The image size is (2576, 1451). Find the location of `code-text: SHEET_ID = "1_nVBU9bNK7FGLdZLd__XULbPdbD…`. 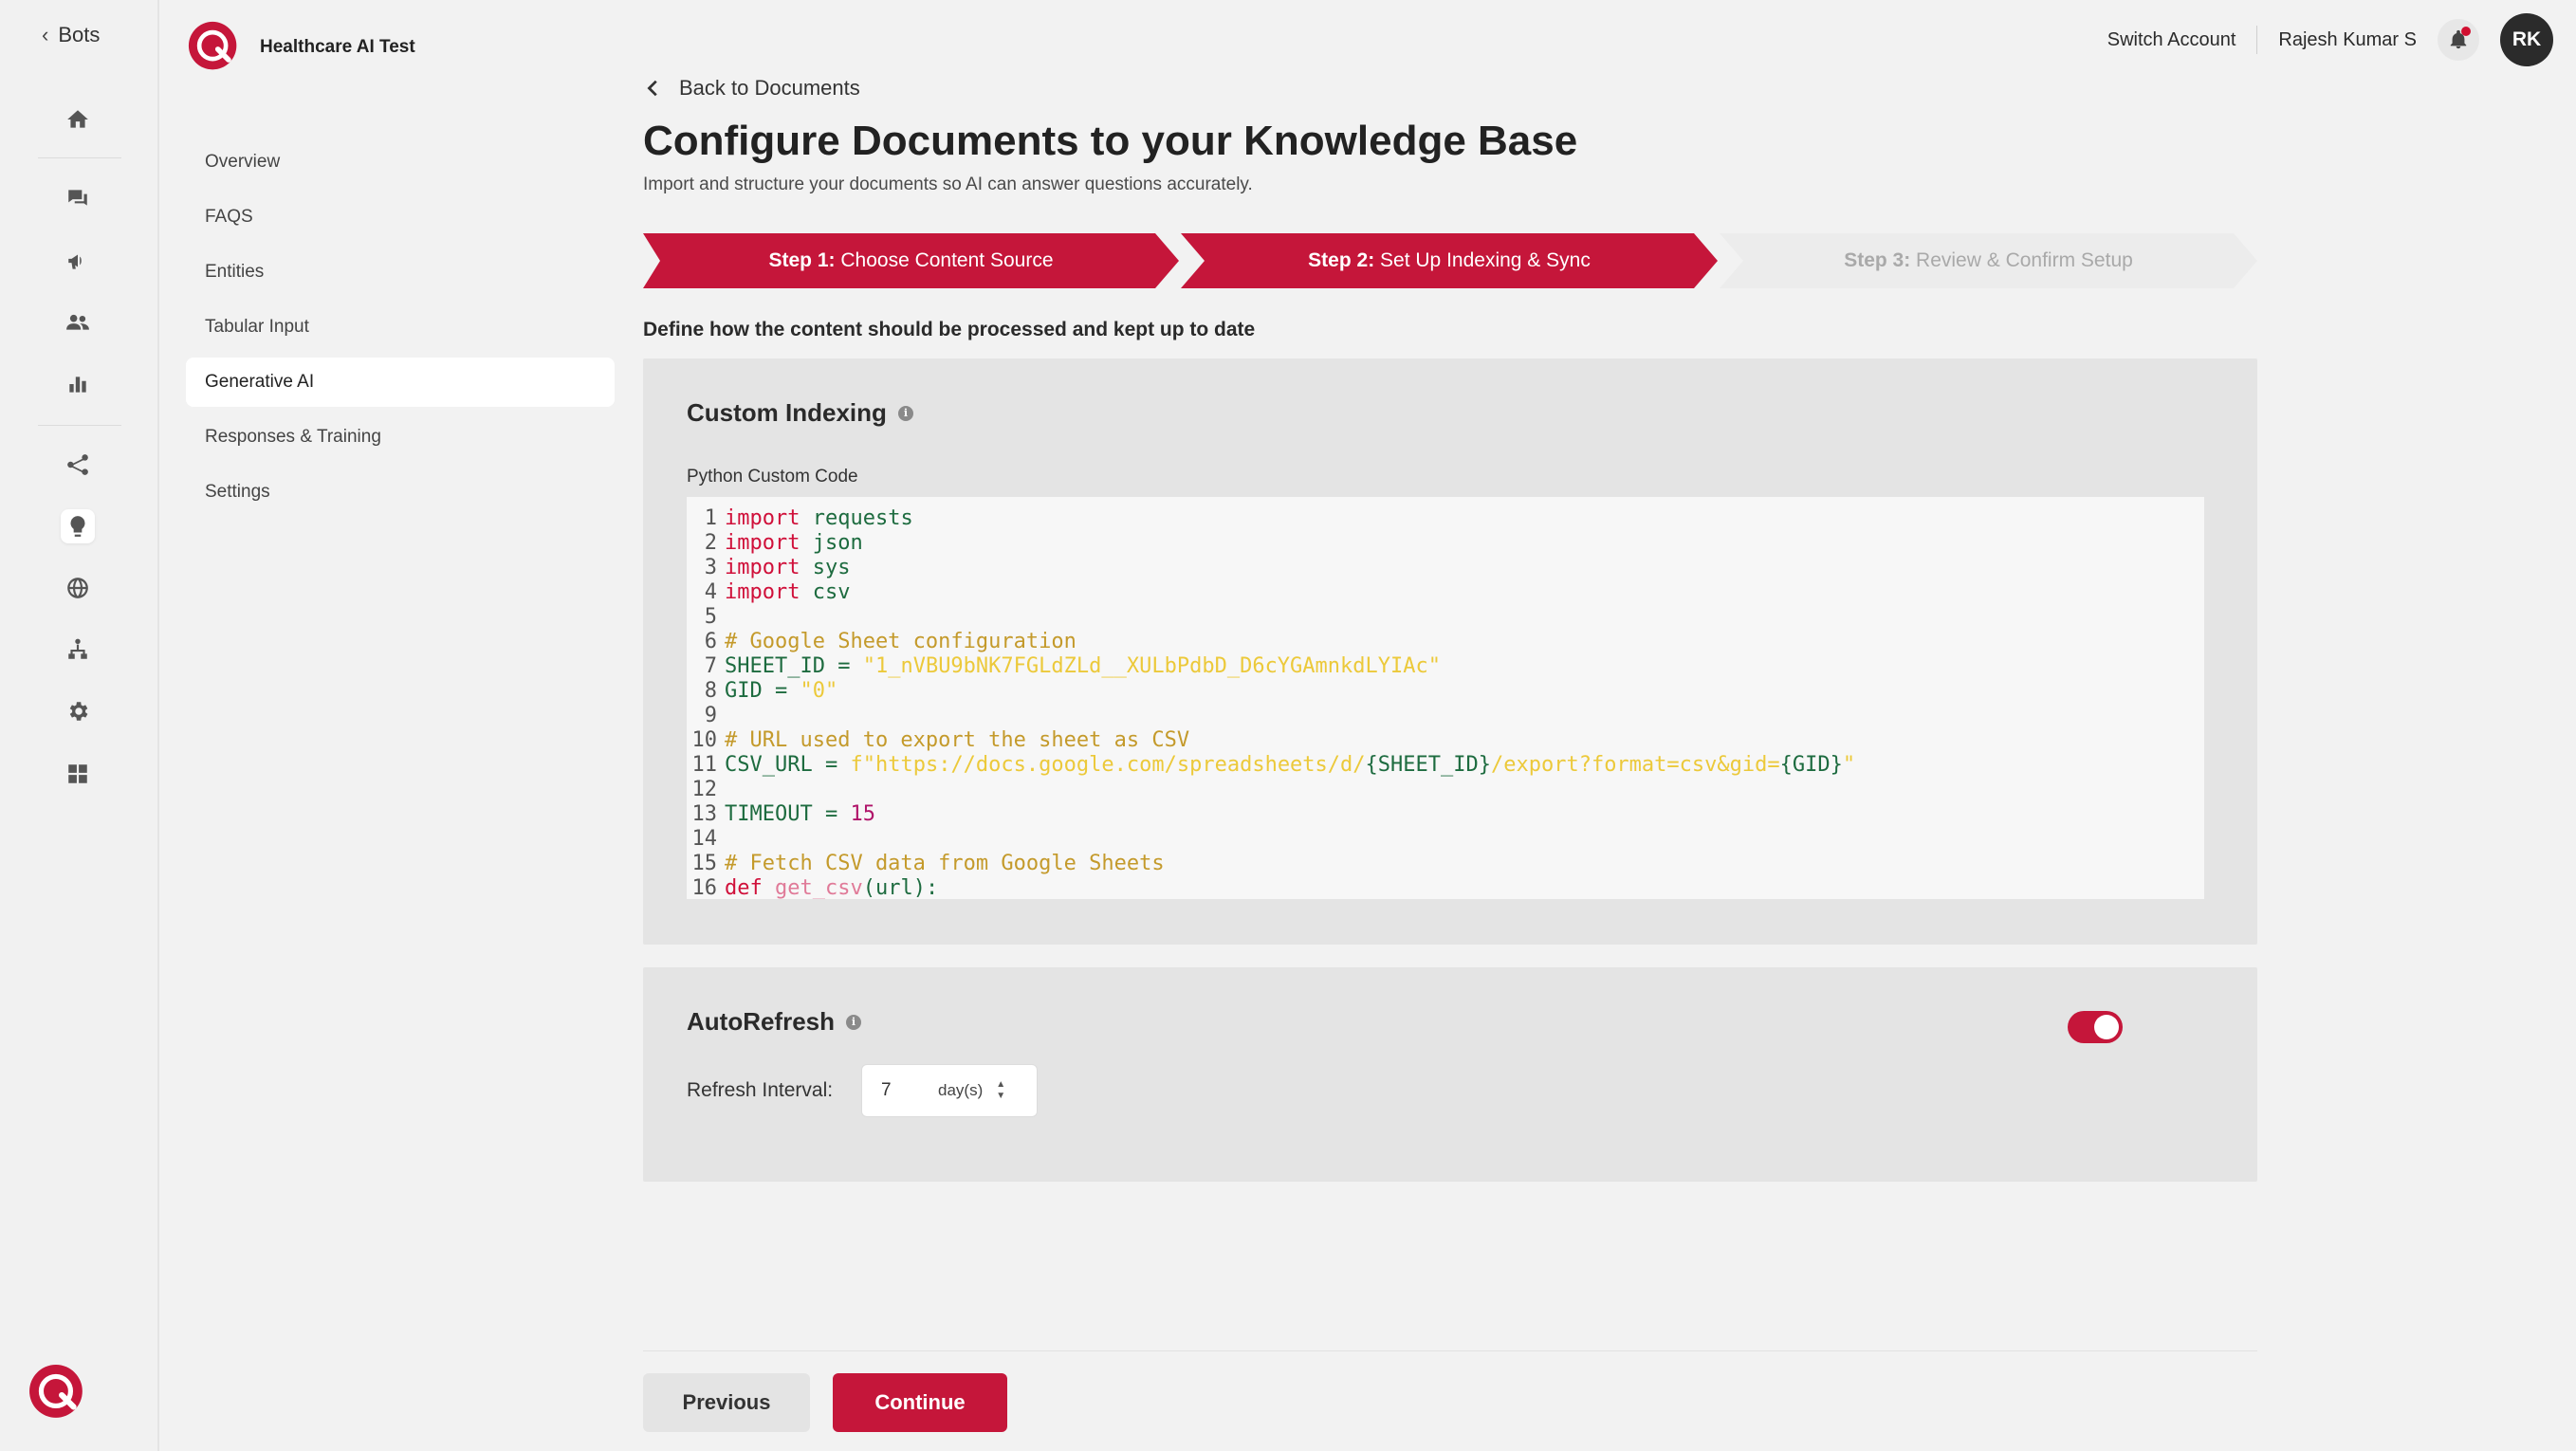

code-text: SHEET_ID = "1_nVBU9bNK7FGLdZLd__XULbPdbD… is located at coordinates (1083, 666).